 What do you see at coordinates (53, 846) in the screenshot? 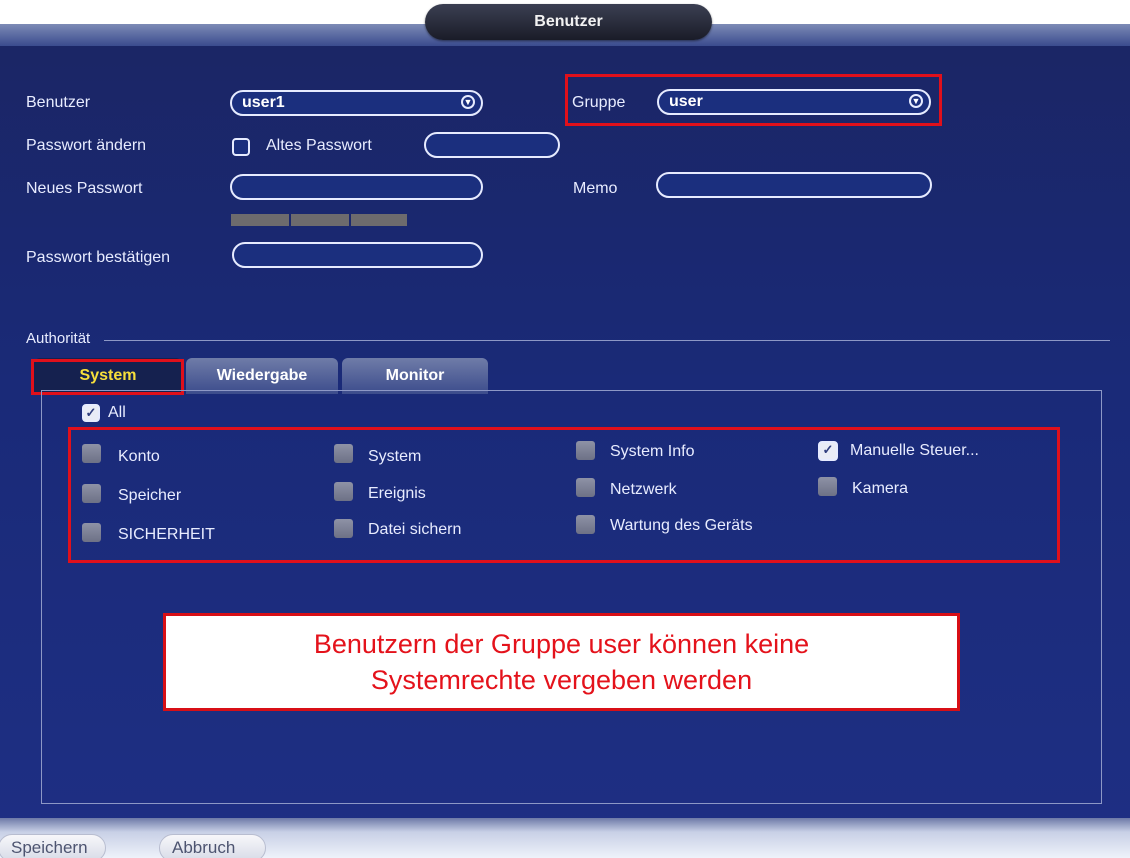
I see `save-button: Speichern` at bounding box center [53, 846].